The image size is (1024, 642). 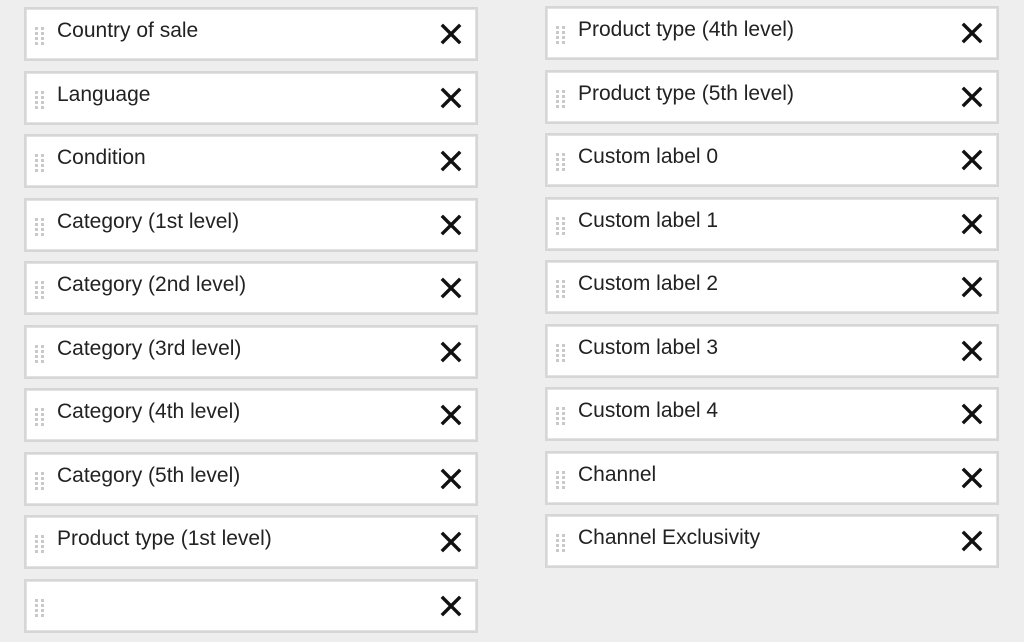 I want to click on attribute-chip-left-8: Product type (1st level), so click(x=251, y=542).